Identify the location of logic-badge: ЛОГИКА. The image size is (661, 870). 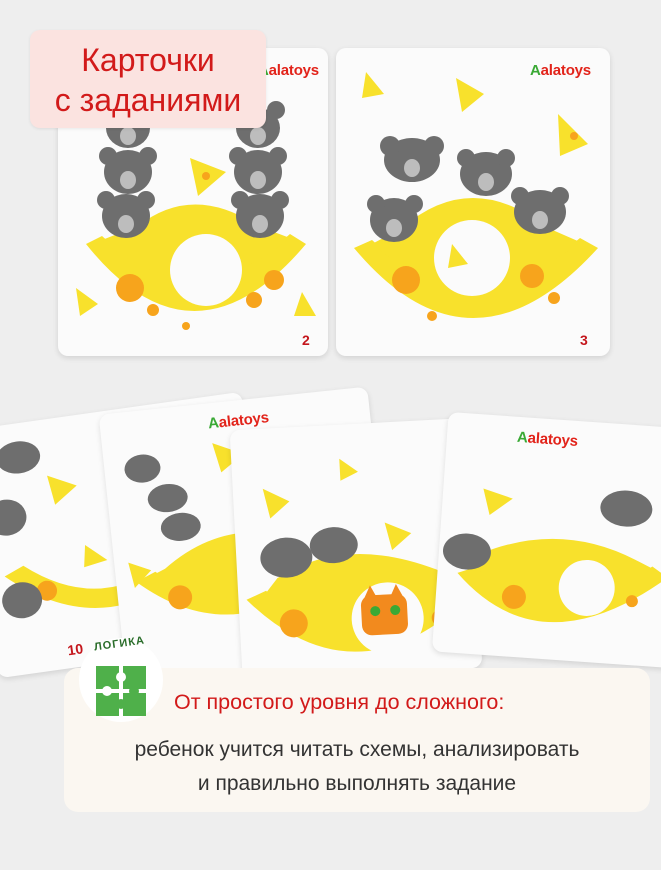
(121, 678).